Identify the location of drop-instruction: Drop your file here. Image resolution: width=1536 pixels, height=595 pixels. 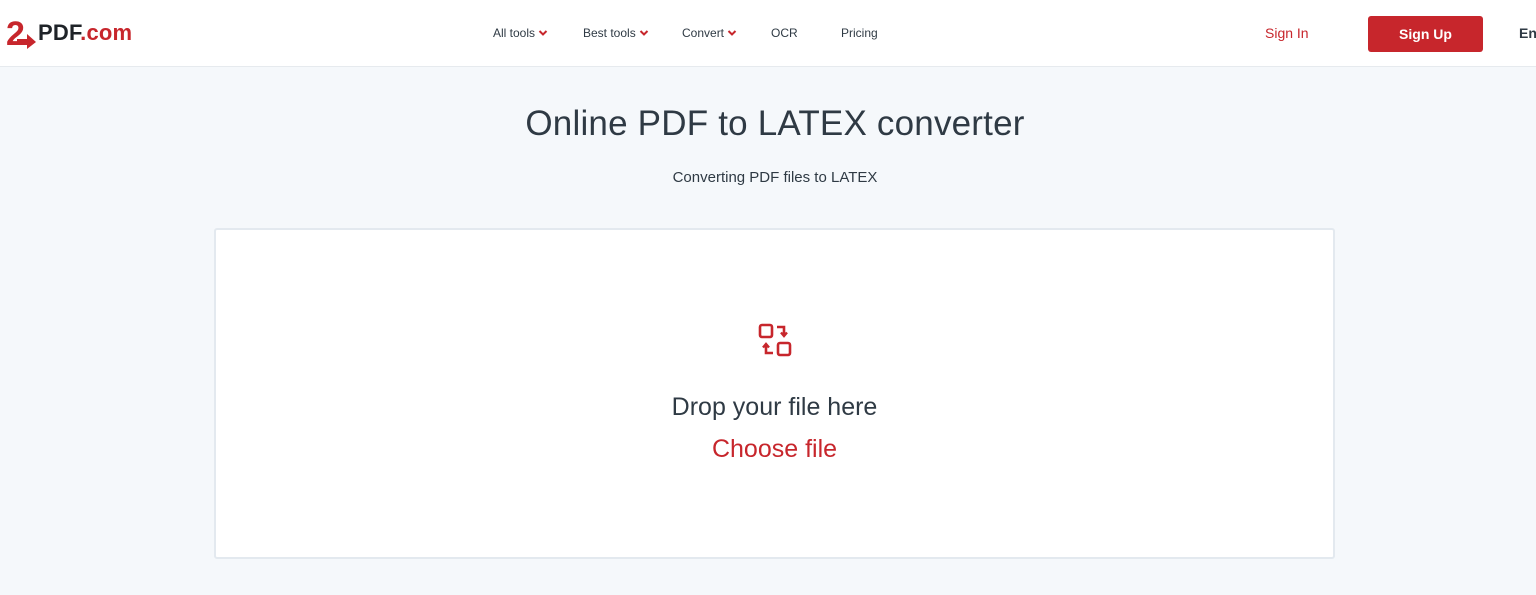
(774, 407).